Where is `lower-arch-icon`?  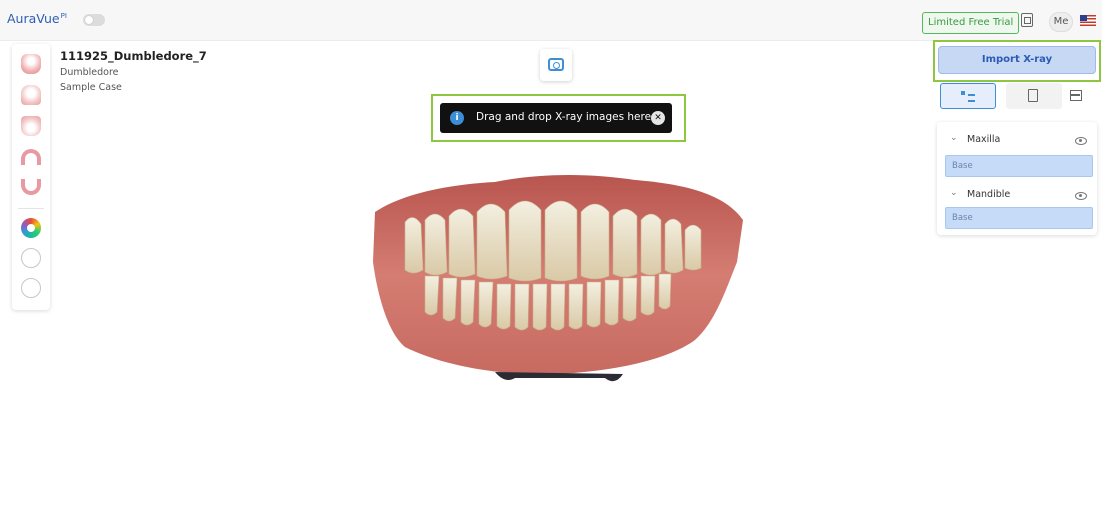 lower-arch-icon is located at coordinates (31, 187).